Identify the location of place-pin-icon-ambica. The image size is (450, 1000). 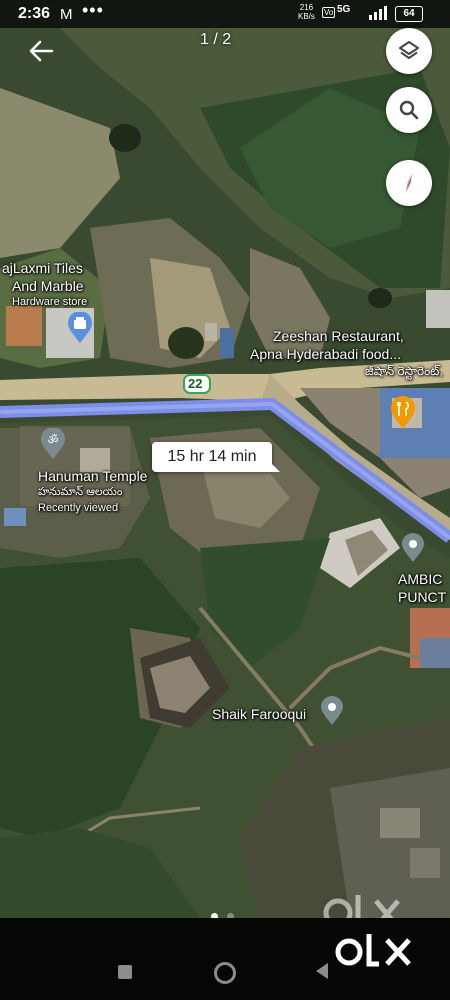
(413, 548).